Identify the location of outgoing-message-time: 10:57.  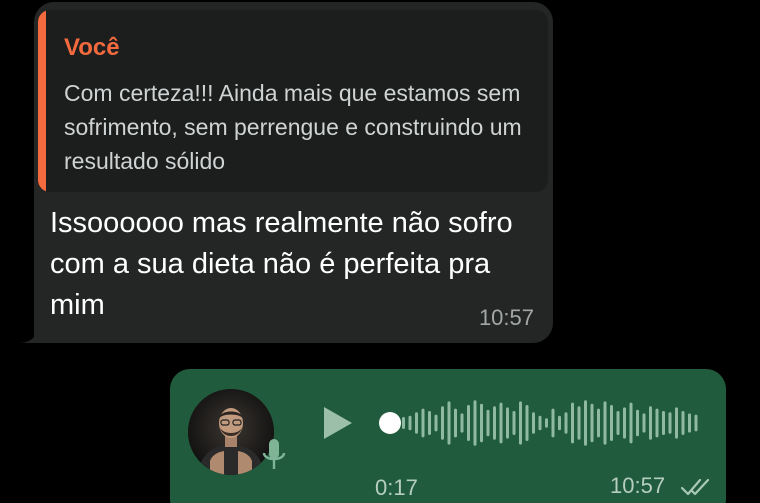
(638, 485).